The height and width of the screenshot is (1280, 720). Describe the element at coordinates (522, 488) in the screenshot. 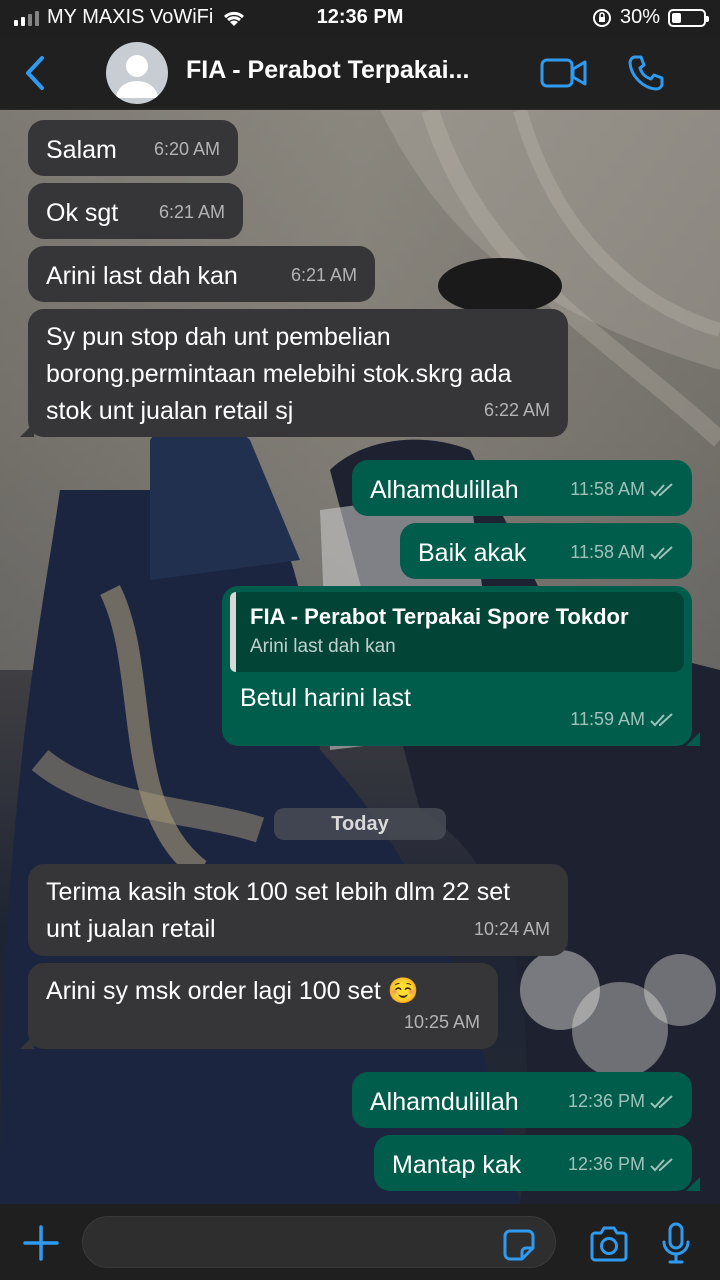

I see `message-bubble-outgoing: Alhamdulillah 11:58 AM` at that location.